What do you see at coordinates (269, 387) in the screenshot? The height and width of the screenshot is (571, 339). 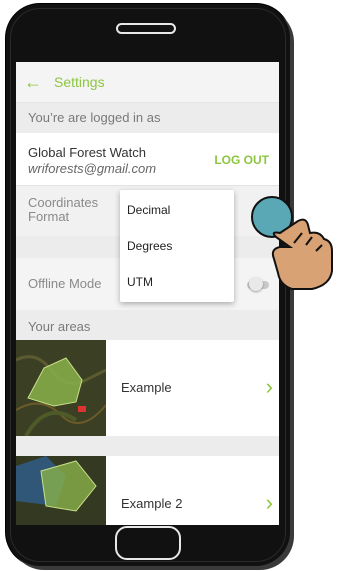 I see `chevron-right-icon: ›` at bounding box center [269, 387].